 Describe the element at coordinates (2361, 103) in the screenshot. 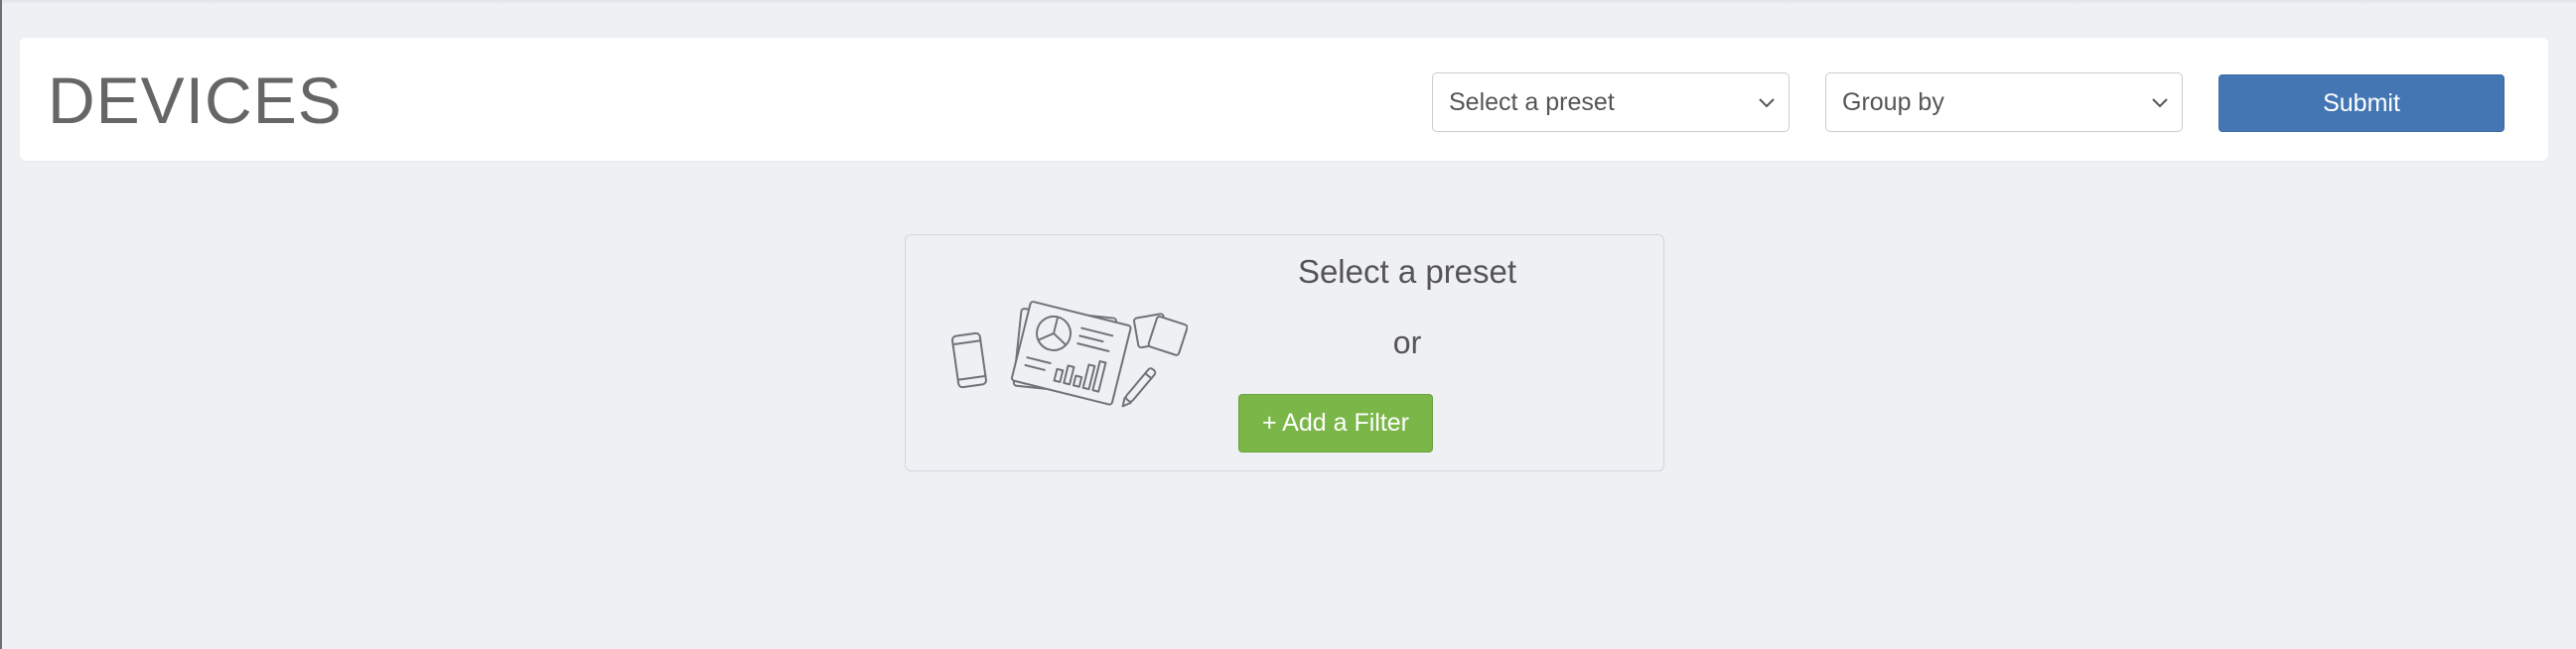

I see `submit-button: Submit` at that location.